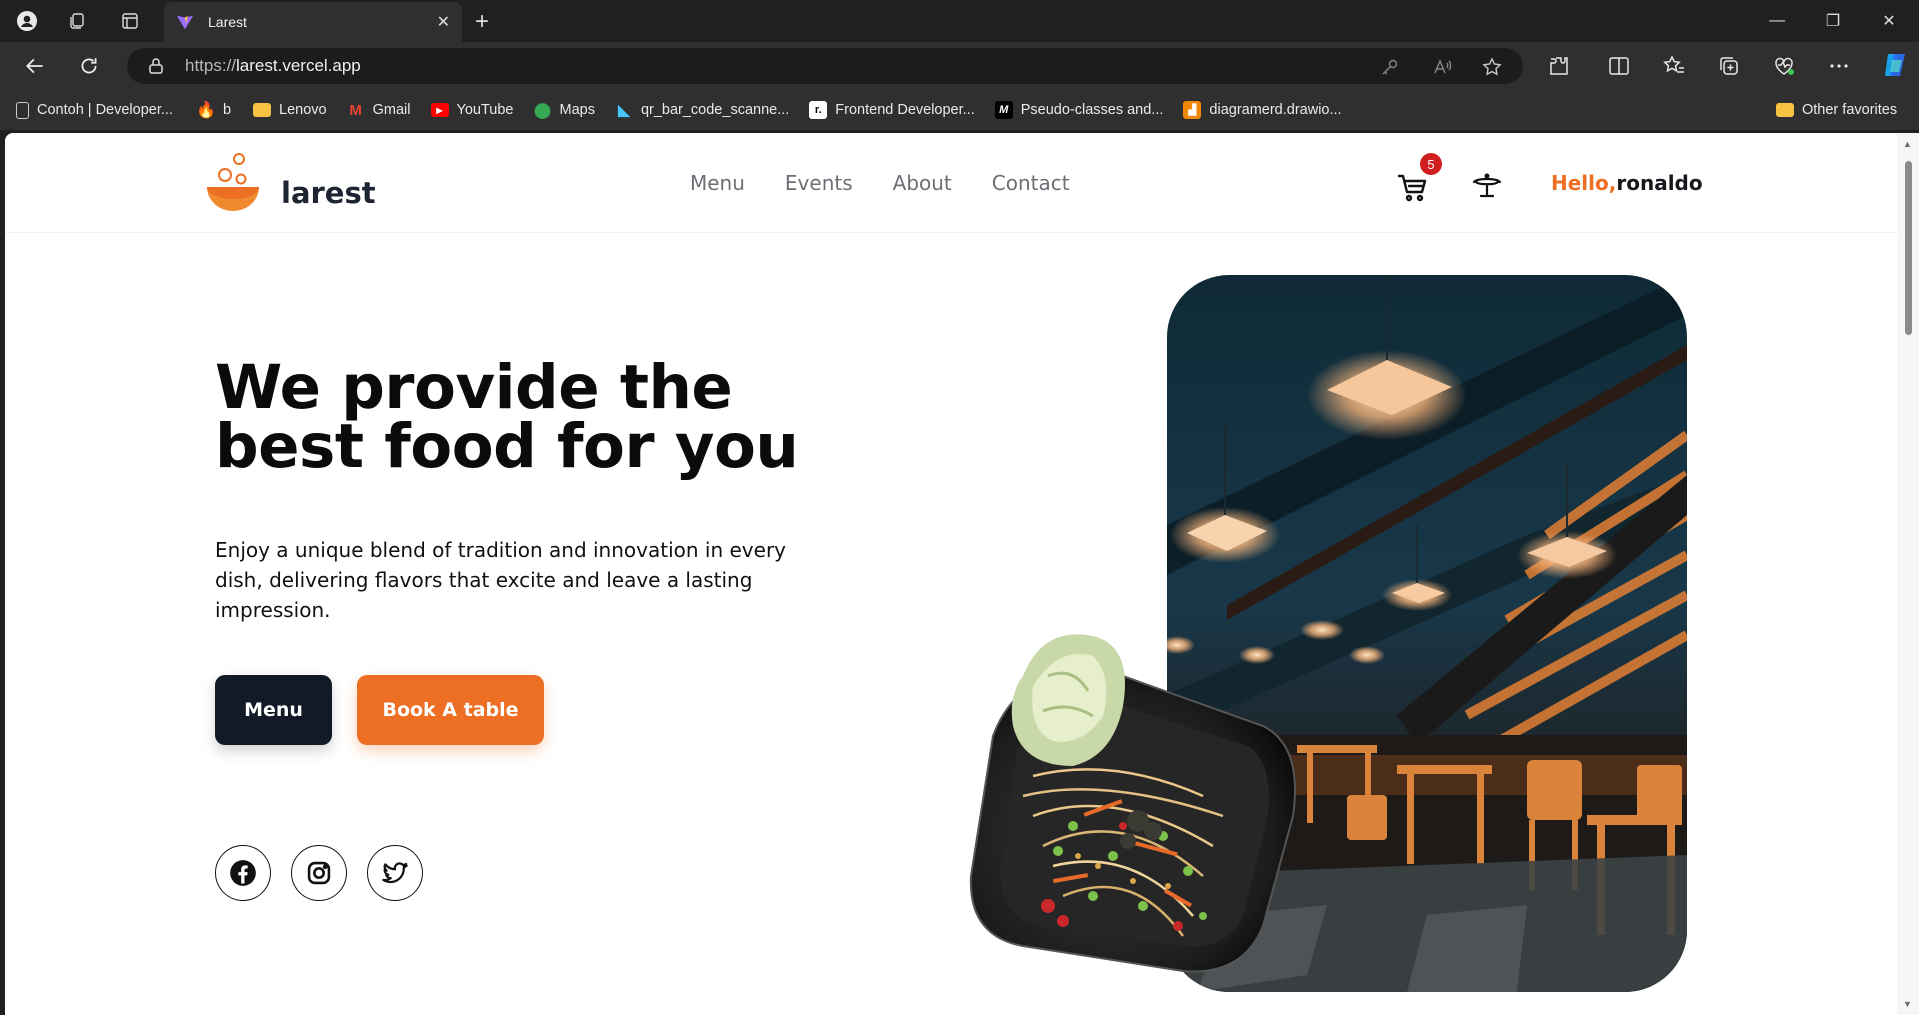 Image resolution: width=1919 pixels, height=1015 pixels. Describe the element at coordinates (825, 66) in the screenshot. I see `address-bar: https://larest.vercel.app` at that location.